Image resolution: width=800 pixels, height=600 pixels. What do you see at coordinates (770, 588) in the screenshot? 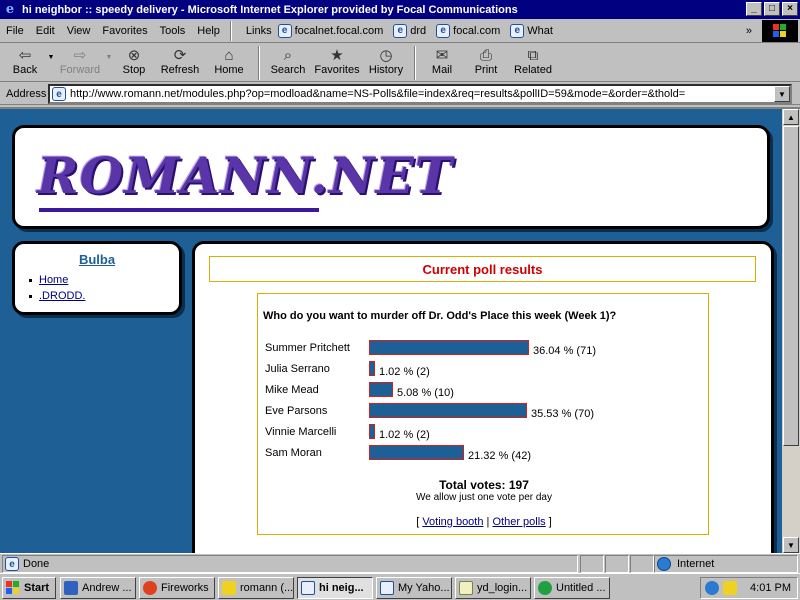
I see `clock: 4:01 PM` at bounding box center [770, 588].